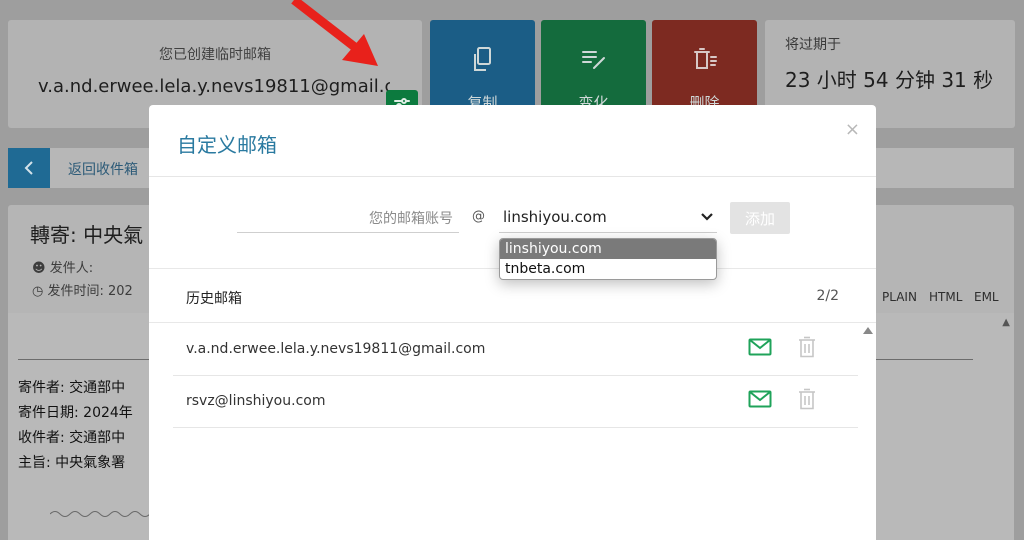 The height and width of the screenshot is (540, 1024). I want to click on history-divider, so click(512, 322).